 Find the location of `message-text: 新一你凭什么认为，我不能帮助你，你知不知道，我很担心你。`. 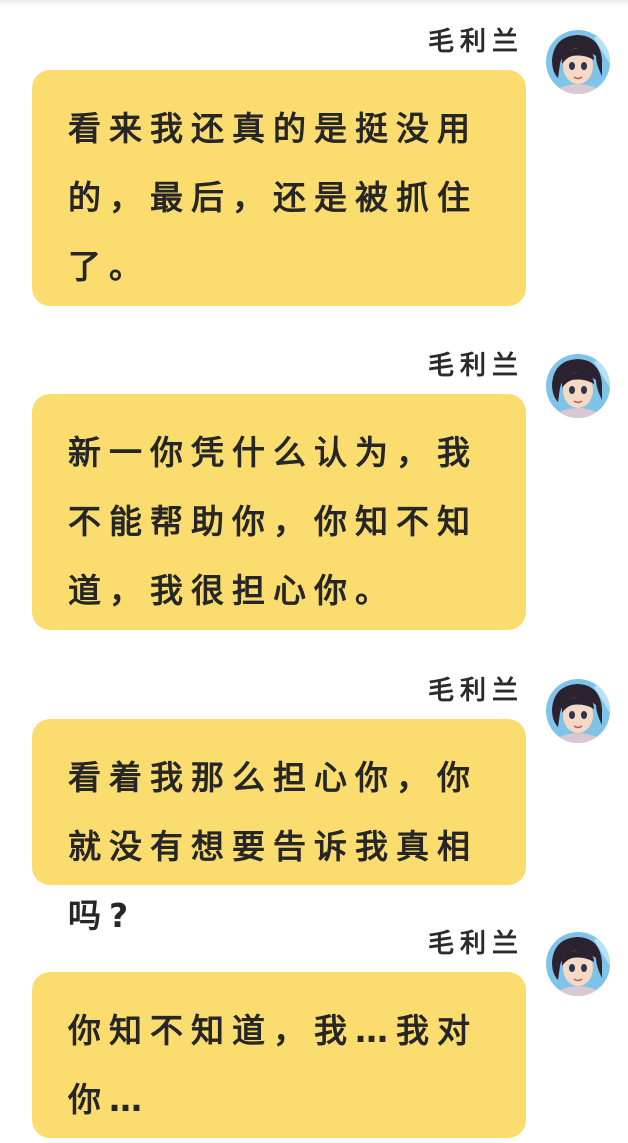

message-text: 新一你凭什么认为，我不能帮助你，你知不知道，我很担心你。 is located at coordinates (273, 521).